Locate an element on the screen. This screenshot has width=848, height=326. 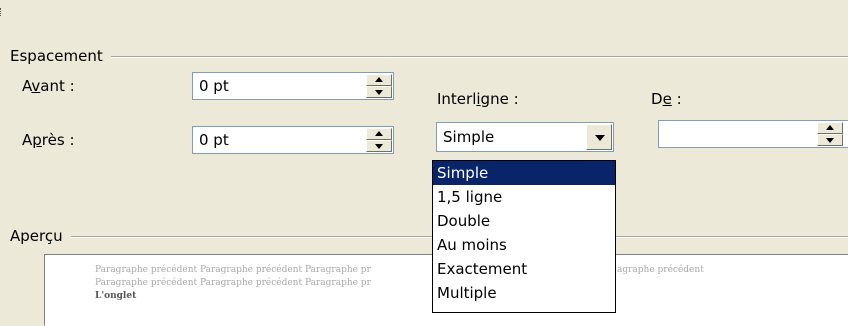
line-spacing-label: Interligne : is located at coordinates (478, 99).